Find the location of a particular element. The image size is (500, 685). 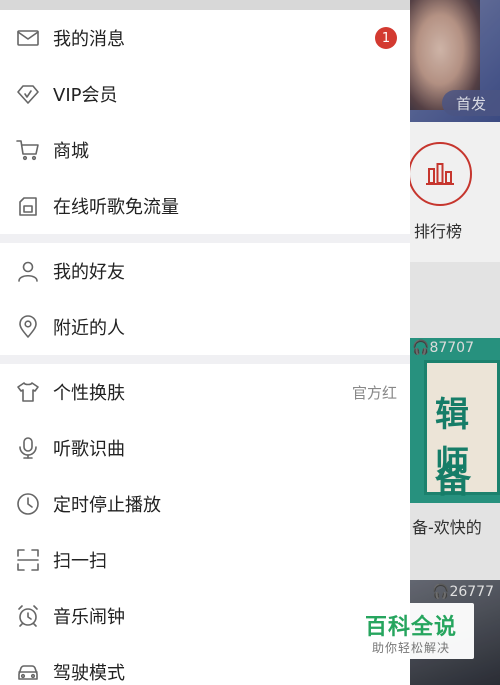

menu-item-theme: 个性换肤 官方红 is located at coordinates (205, 392).